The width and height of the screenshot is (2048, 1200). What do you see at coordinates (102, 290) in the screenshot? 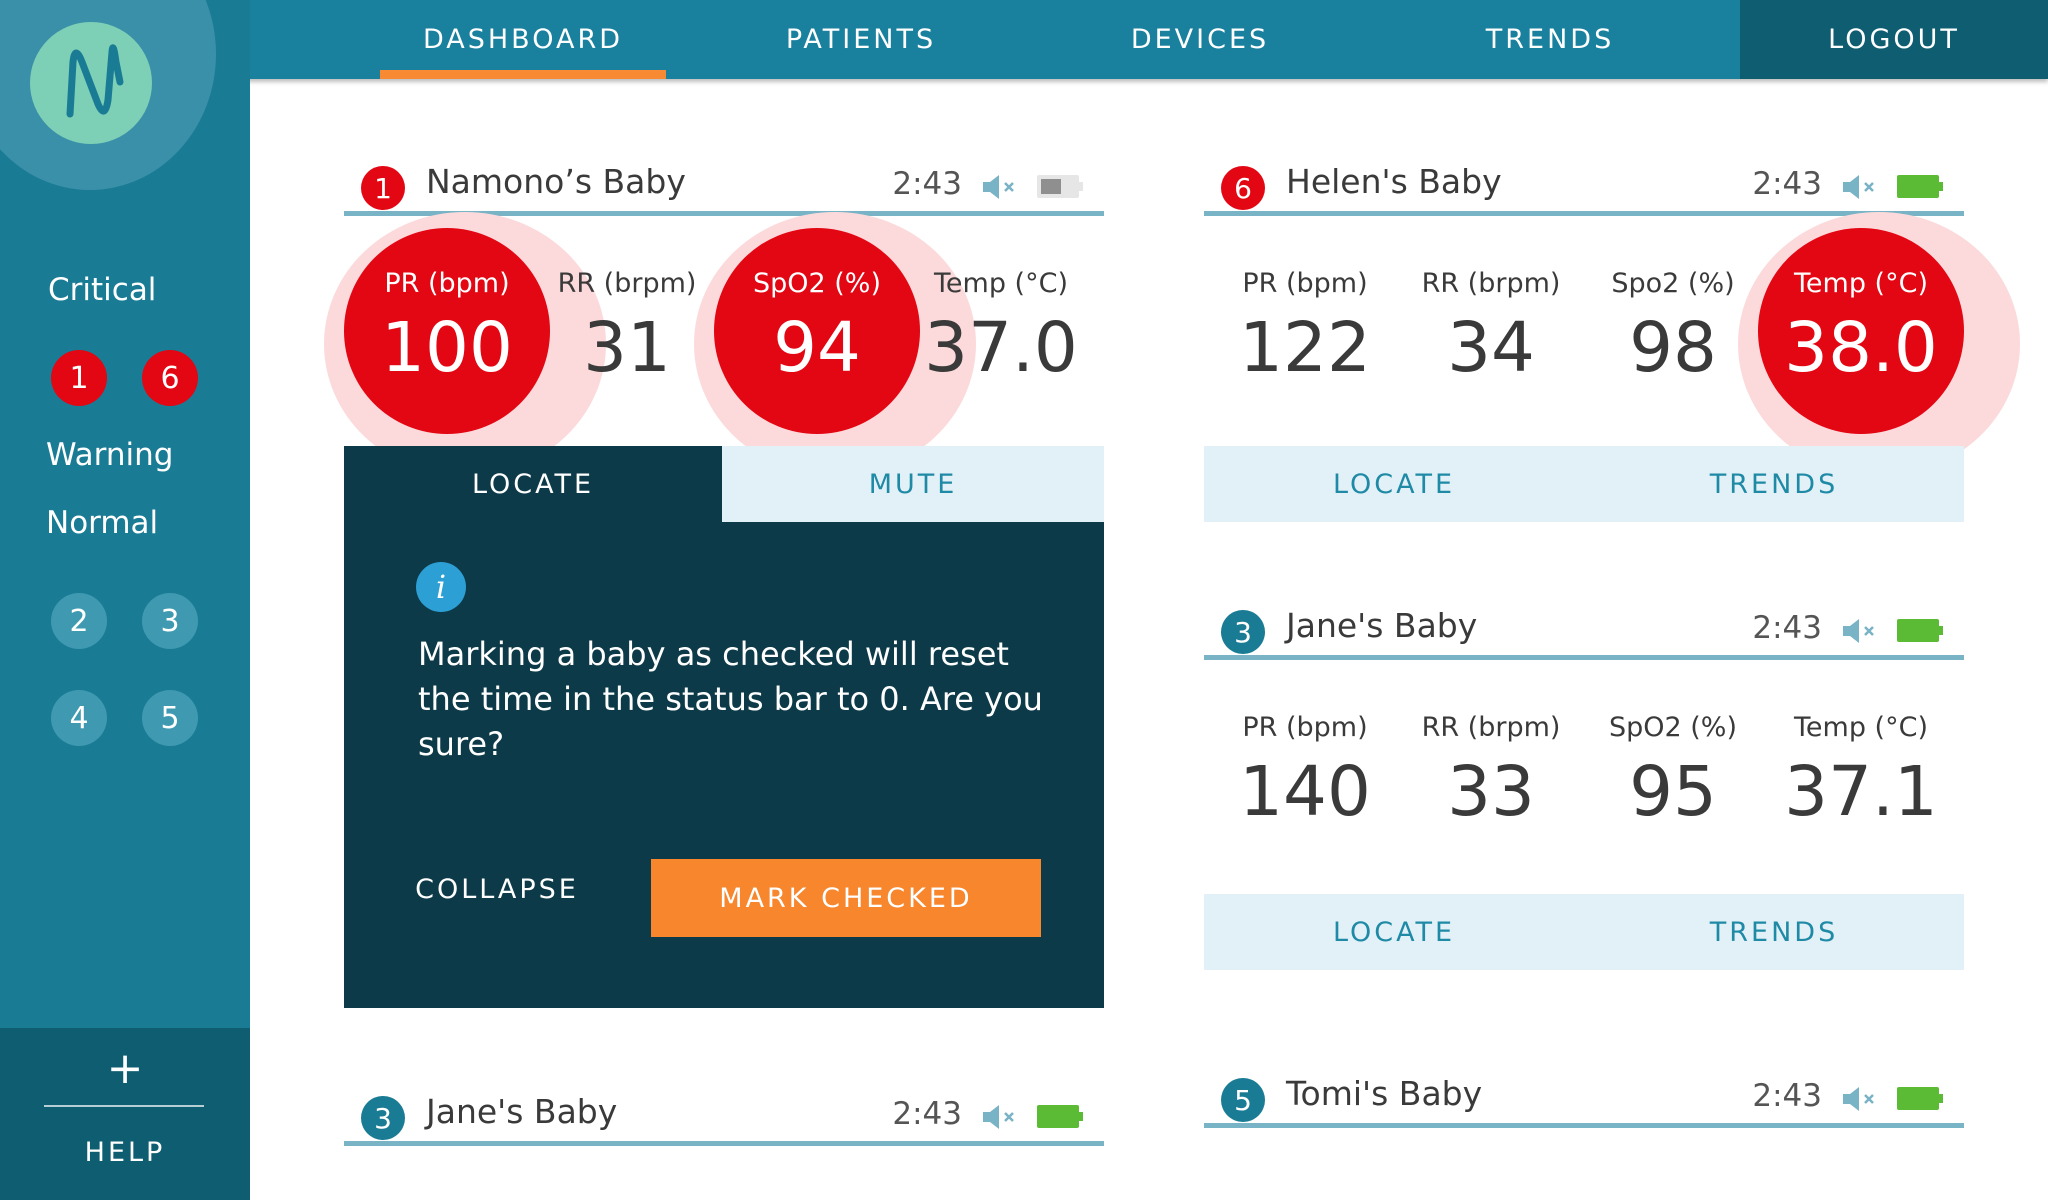
I see `critical-label: Critical` at bounding box center [102, 290].